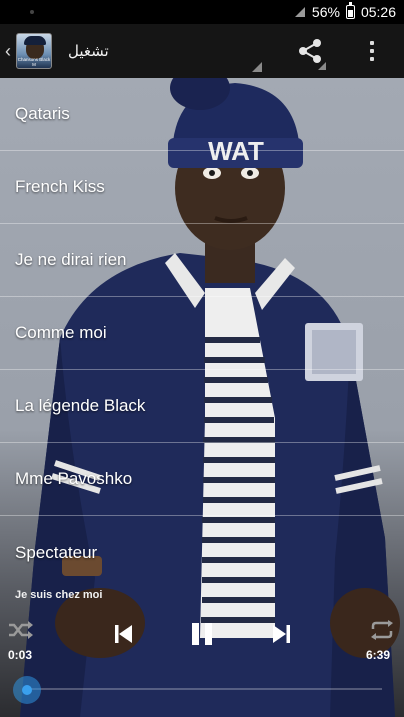  Describe the element at coordinates (382, 630) in the screenshot. I see `repeat-icon` at that location.